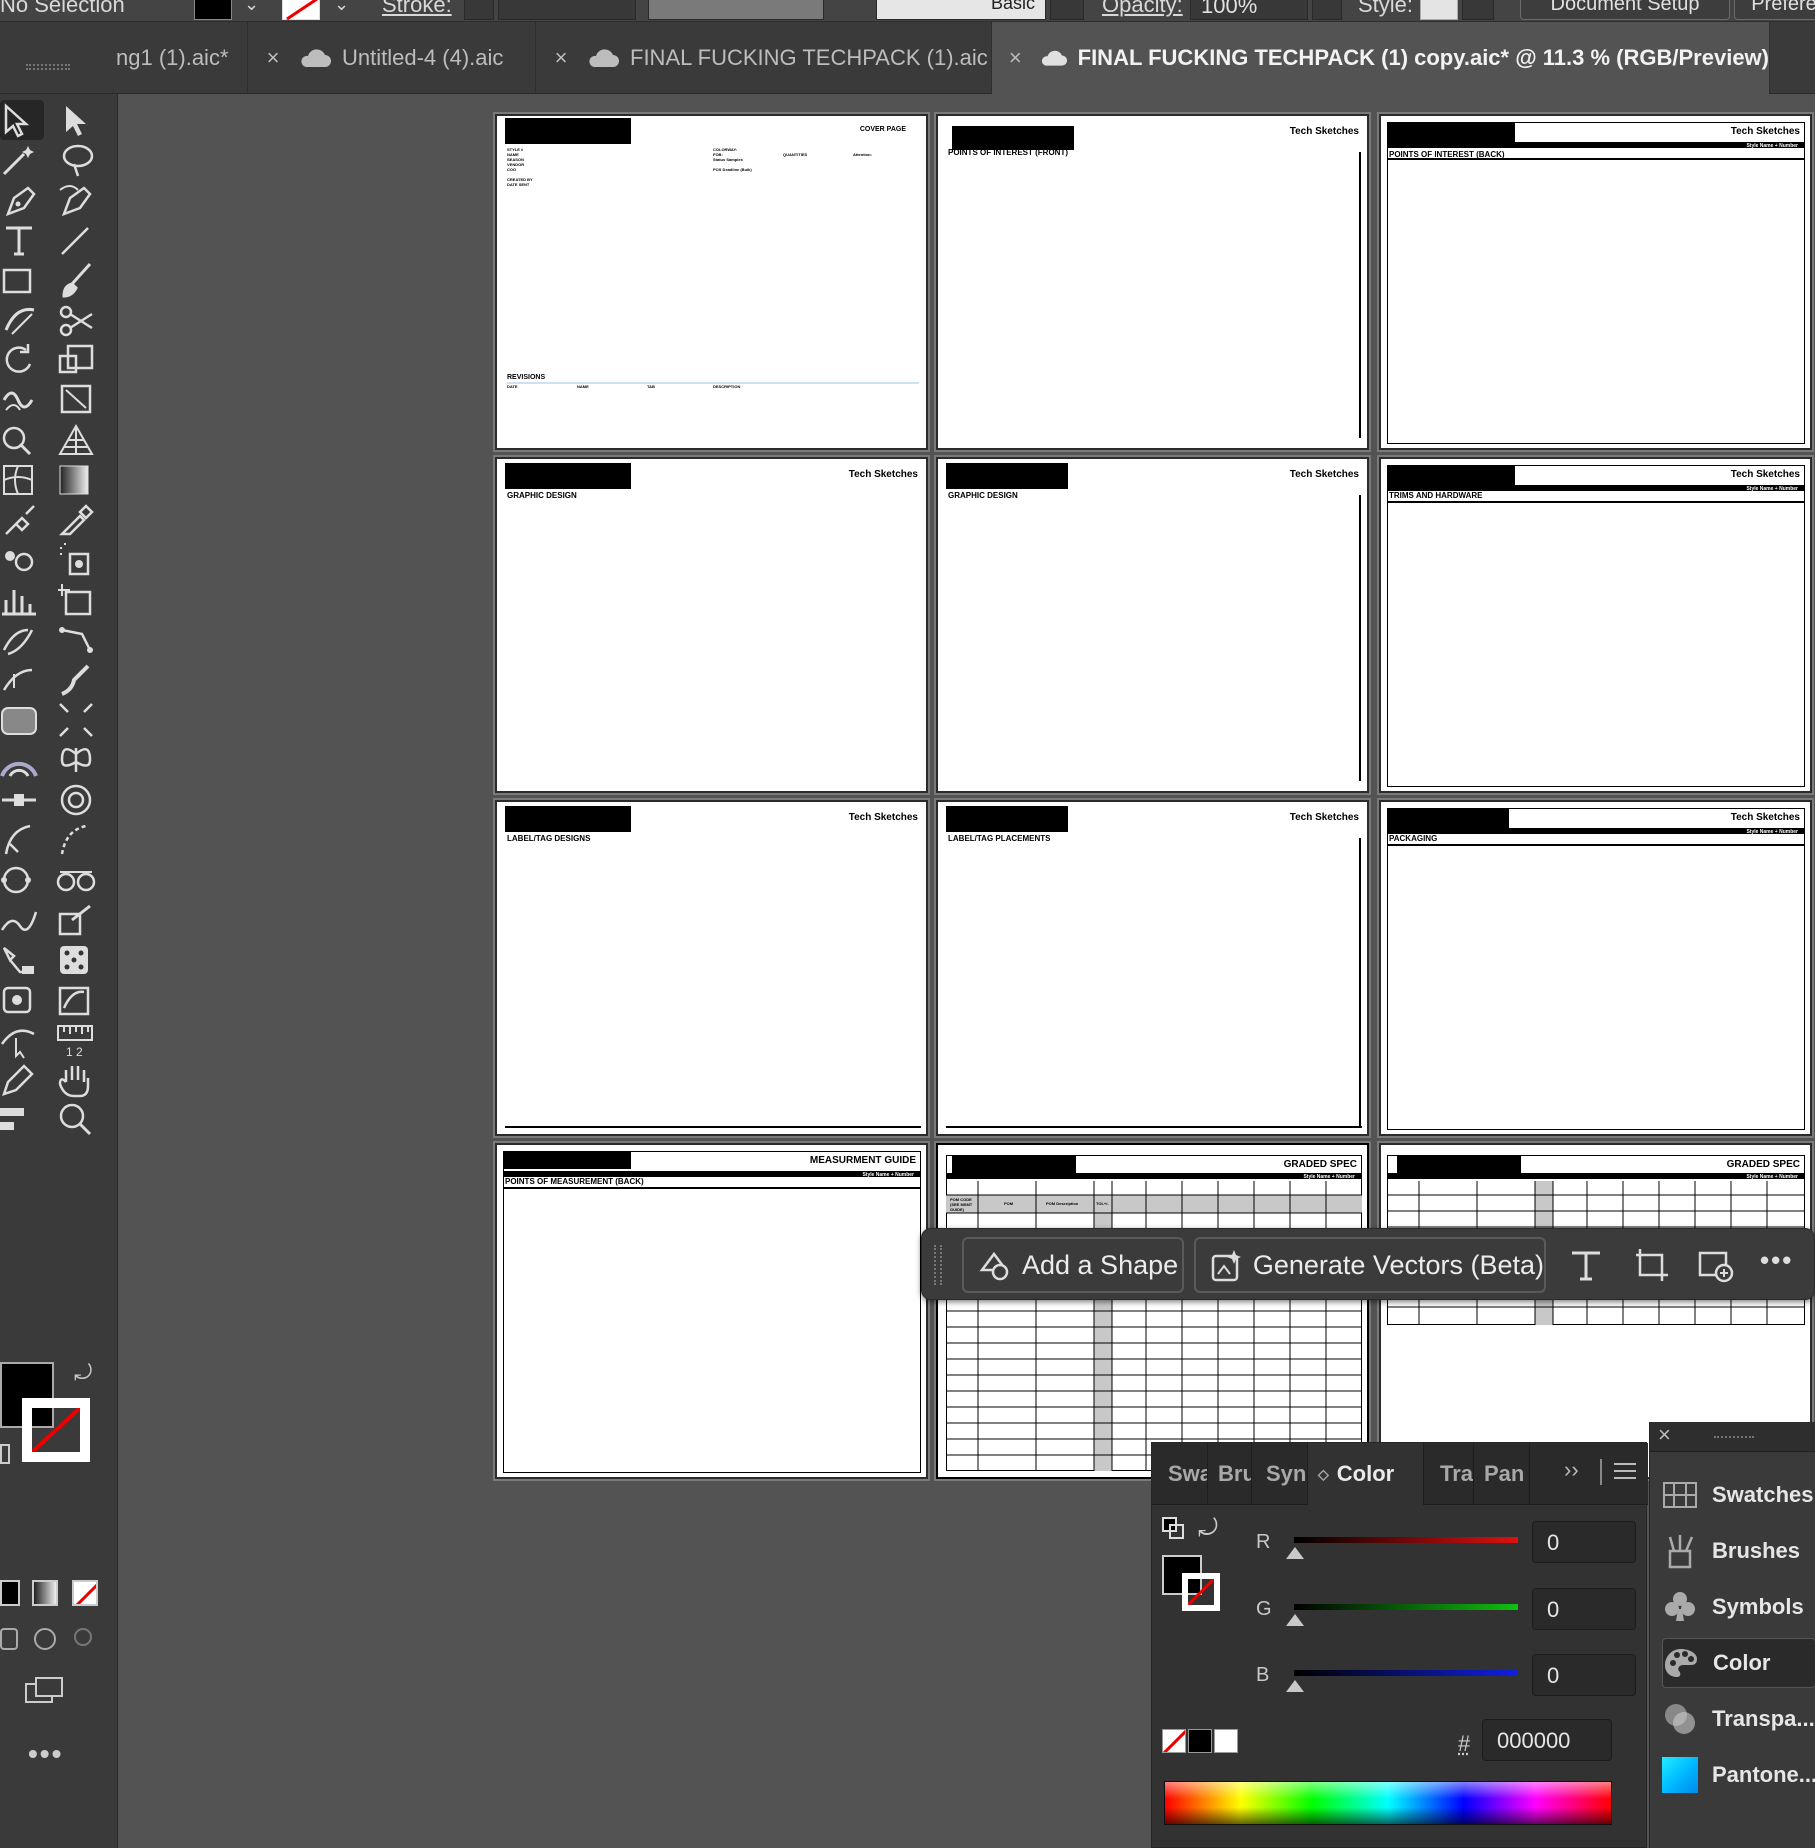 Image resolution: width=1815 pixels, height=1848 pixels. I want to click on artboard-poi-front: Tech Sketches POINTS OF INTEREST (FRONT), so click(1152, 282).